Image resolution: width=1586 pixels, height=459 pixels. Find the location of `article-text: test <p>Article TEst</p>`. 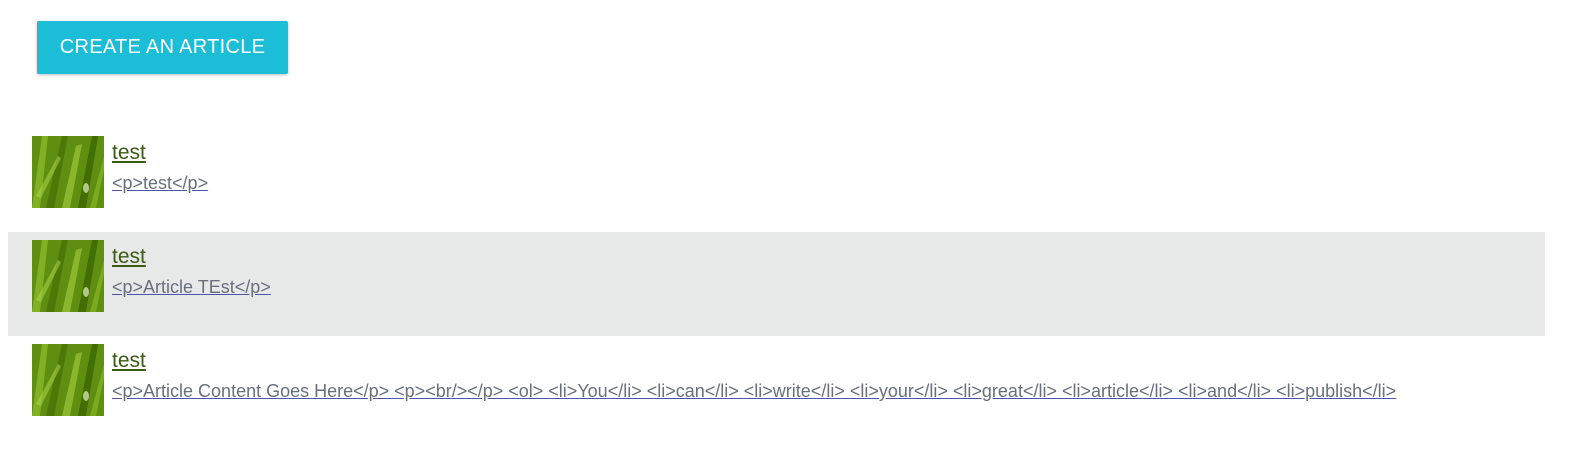

article-text: test <p>Article TEst</p> is located at coordinates (818, 271).